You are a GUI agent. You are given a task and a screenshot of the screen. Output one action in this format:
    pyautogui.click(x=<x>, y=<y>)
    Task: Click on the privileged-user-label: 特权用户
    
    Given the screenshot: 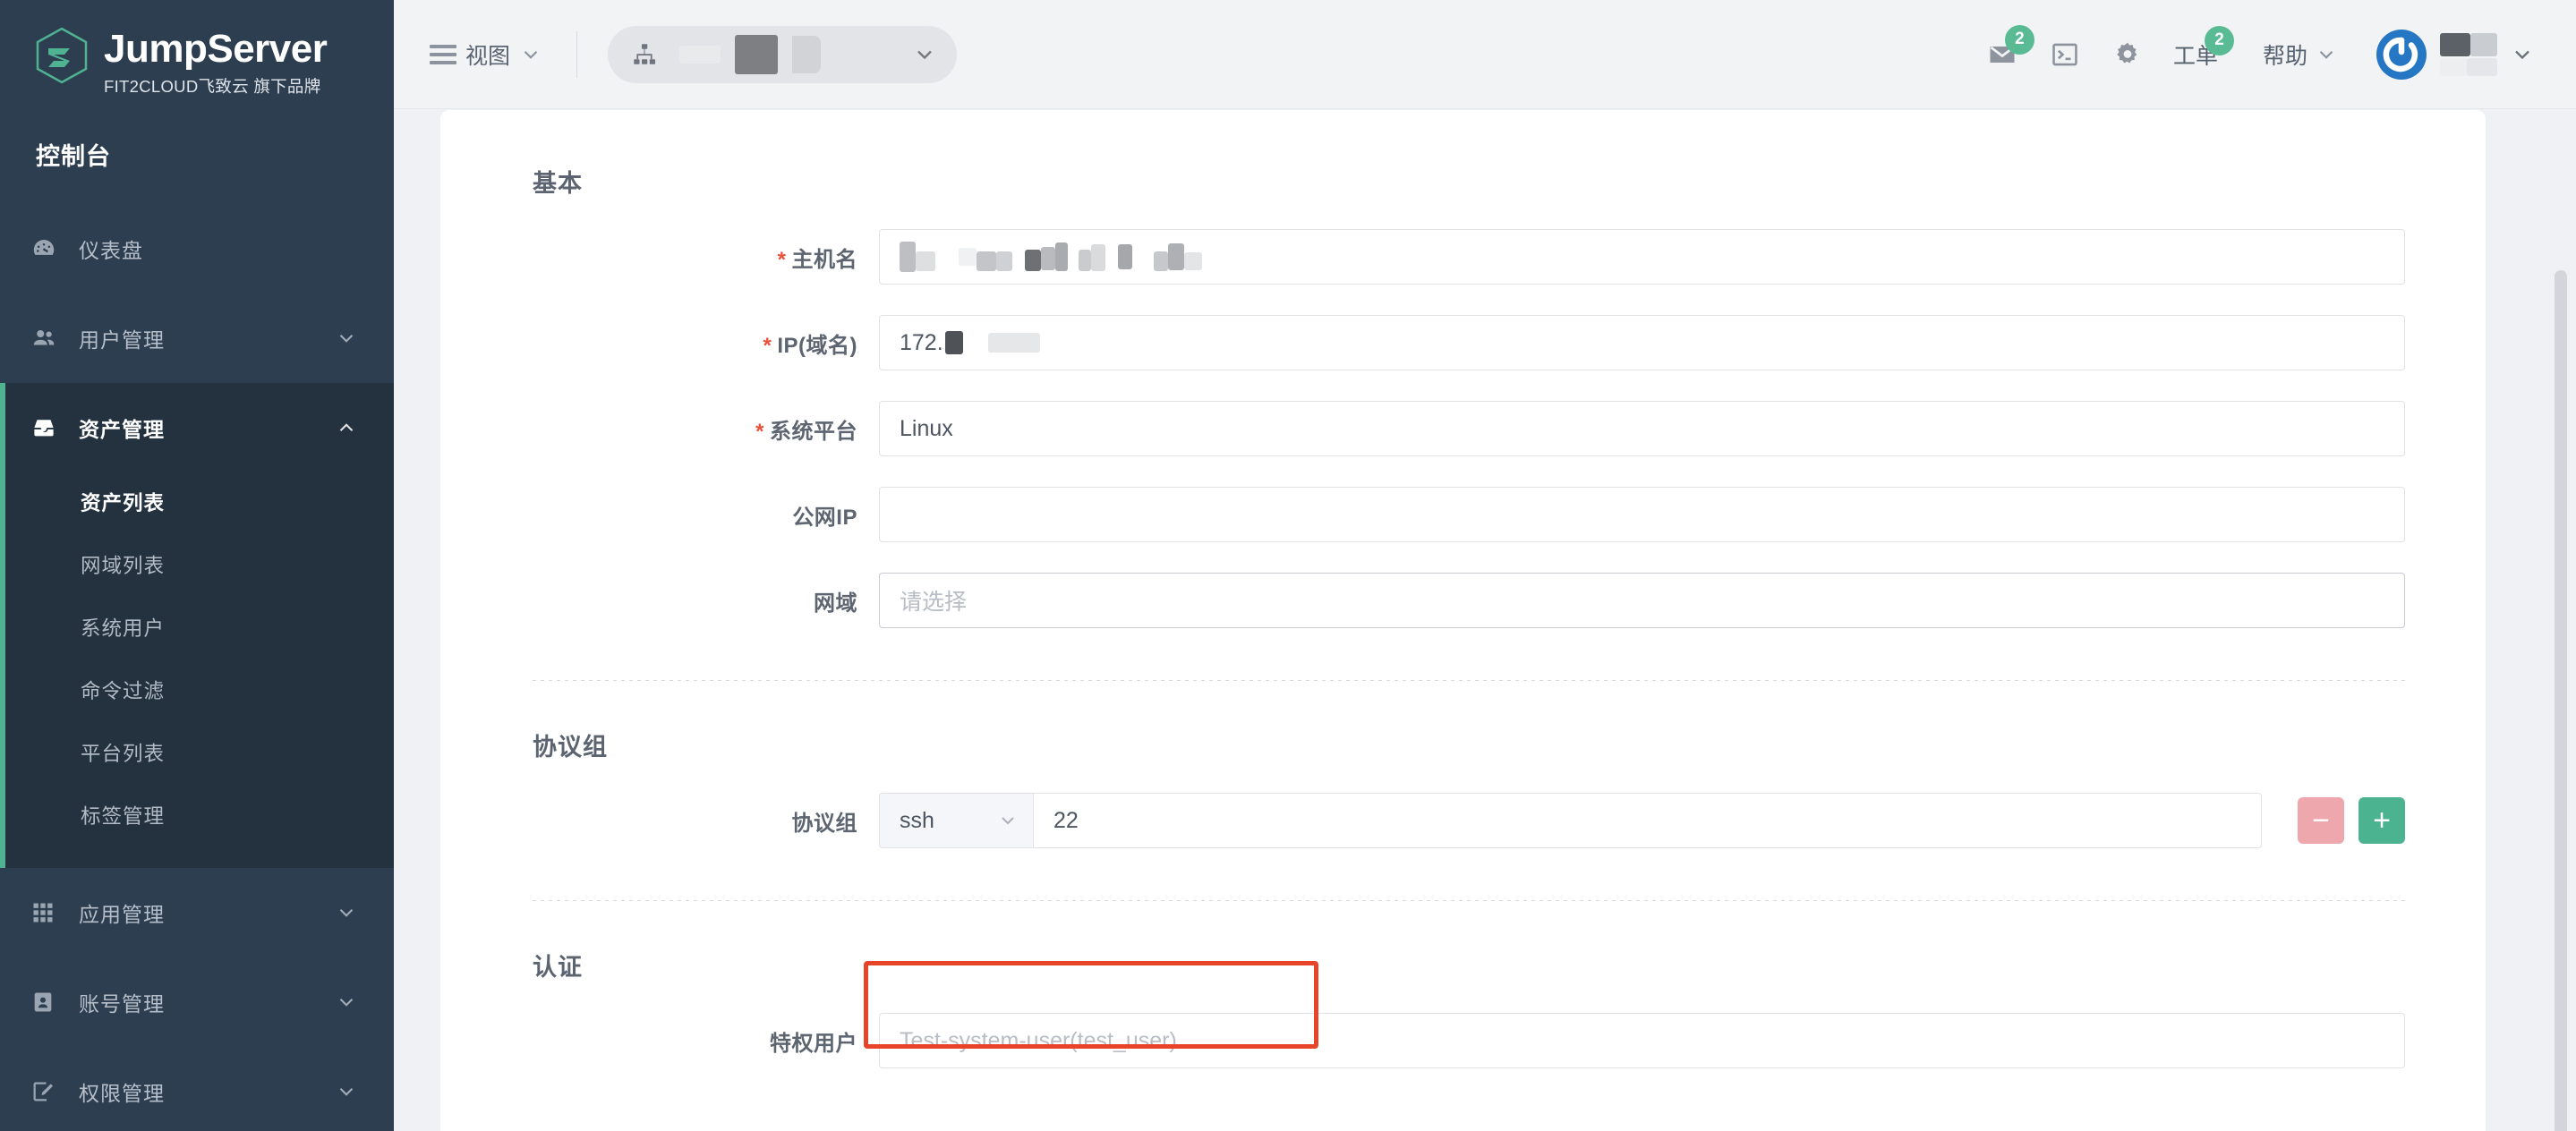 What is the action you would take?
    pyautogui.click(x=813, y=1043)
    